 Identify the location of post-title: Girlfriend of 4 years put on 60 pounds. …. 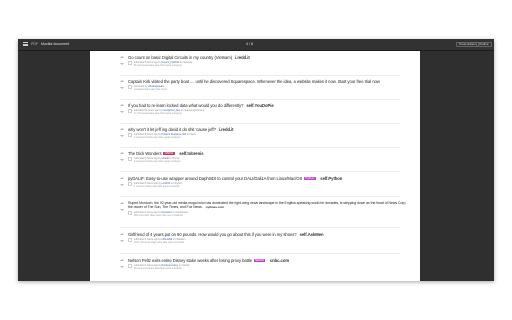
(226, 234).